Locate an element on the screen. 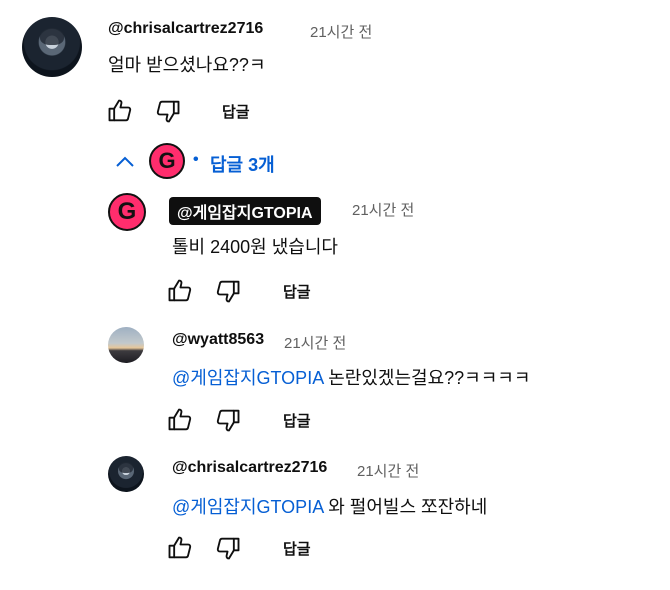 The height and width of the screenshot is (590, 670). reply-text: @게임잡지GTOPIA 와 펄어빌스 쪼잔하네 is located at coordinates (329, 506).